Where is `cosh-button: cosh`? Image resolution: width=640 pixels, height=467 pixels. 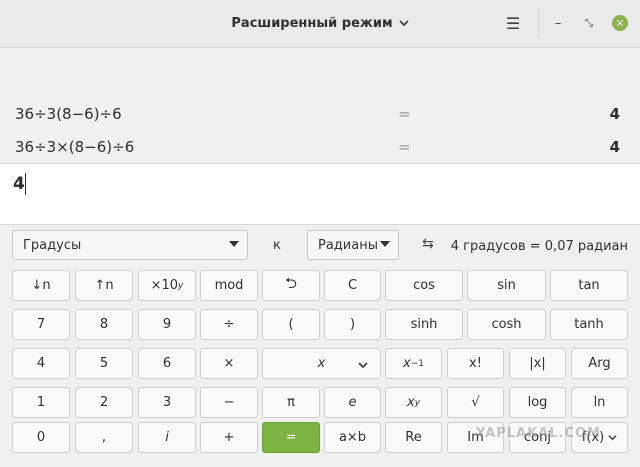
cosh-button: cosh is located at coordinates (506, 324).